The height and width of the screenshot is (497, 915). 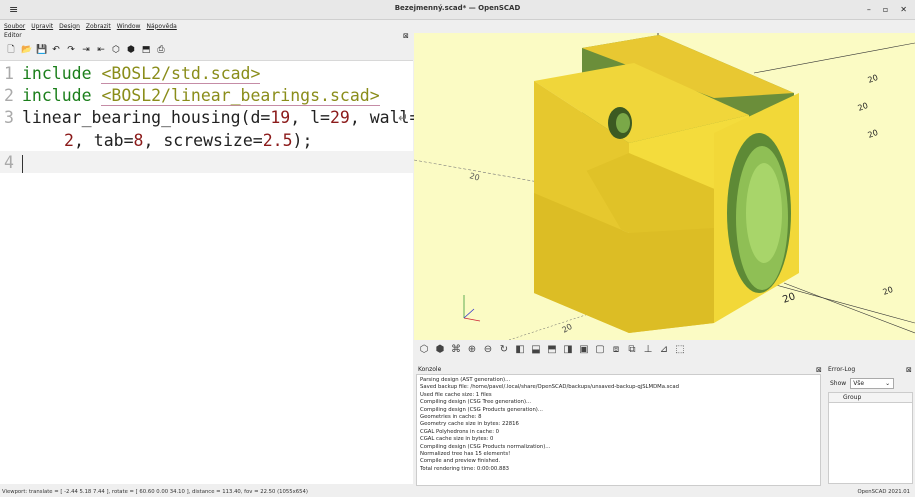 I want to click on view-top-icon: ⬓, so click(x=536, y=349).